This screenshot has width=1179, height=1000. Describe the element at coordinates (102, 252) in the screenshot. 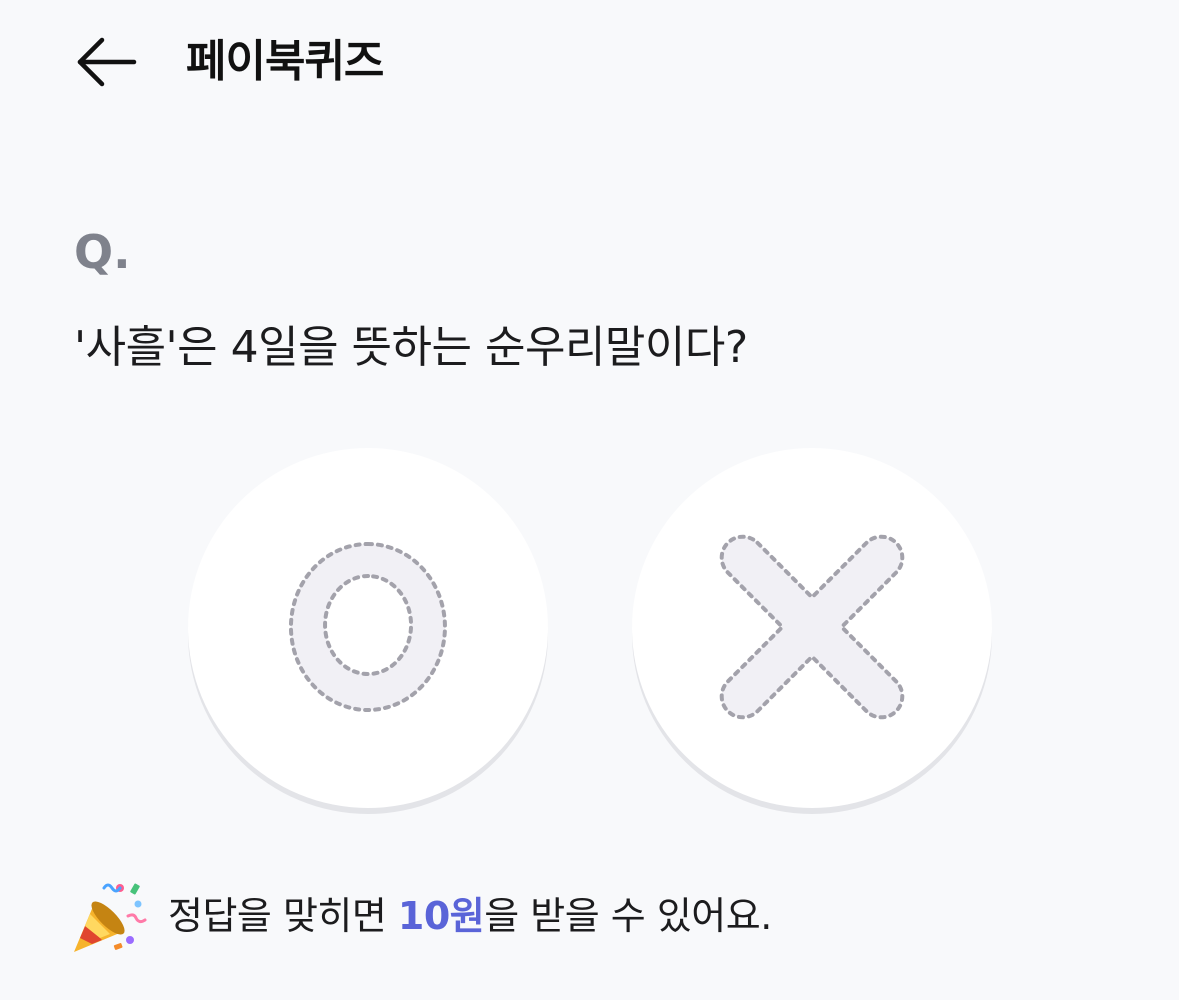

I see `question-label: Q.` at that location.